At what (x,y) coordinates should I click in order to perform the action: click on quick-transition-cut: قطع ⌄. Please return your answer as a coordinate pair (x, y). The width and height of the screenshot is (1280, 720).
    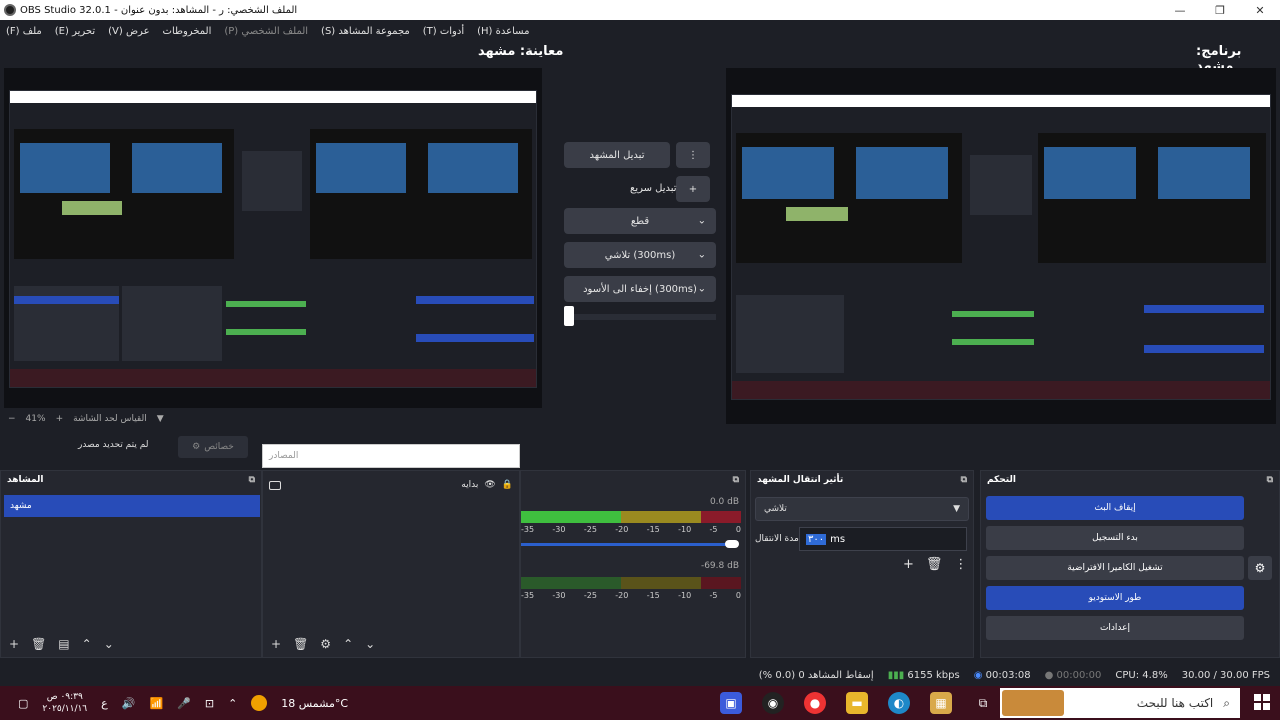
    Looking at the image, I should click on (640, 221).